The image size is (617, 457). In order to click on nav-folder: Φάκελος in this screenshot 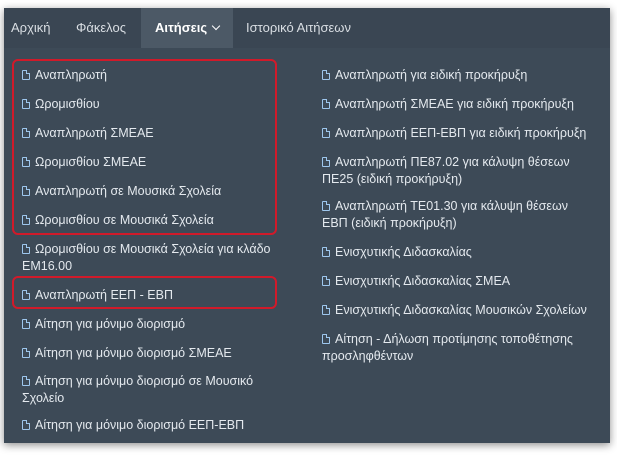, I will do `click(101, 28)`.